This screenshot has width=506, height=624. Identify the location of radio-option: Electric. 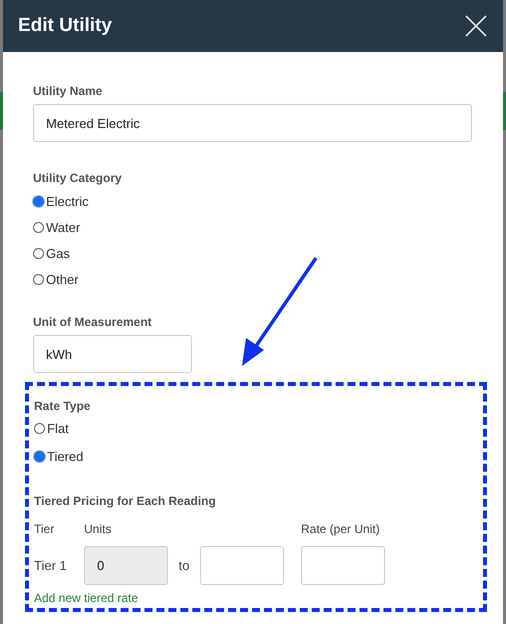
(61, 201).